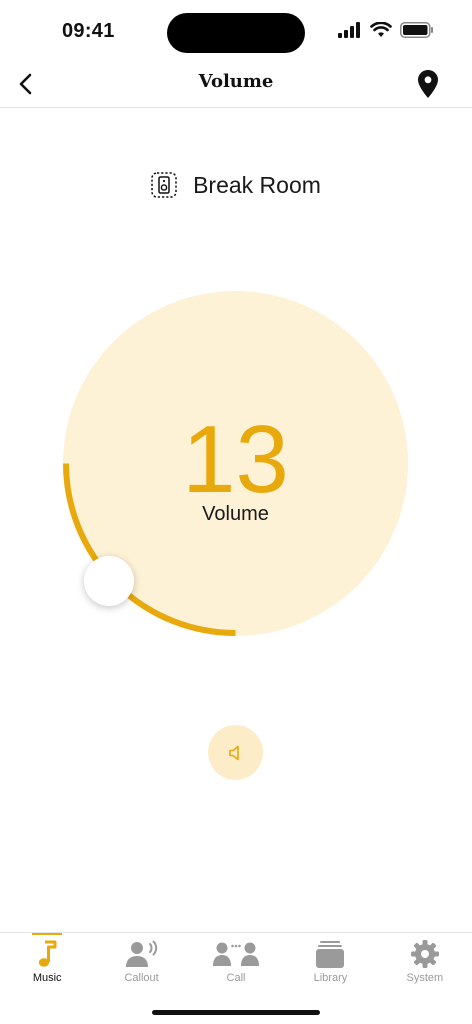  What do you see at coordinates (47, 934) in the screenshot?
I see `active-tab-indicator` at bounding box center [47, 934].